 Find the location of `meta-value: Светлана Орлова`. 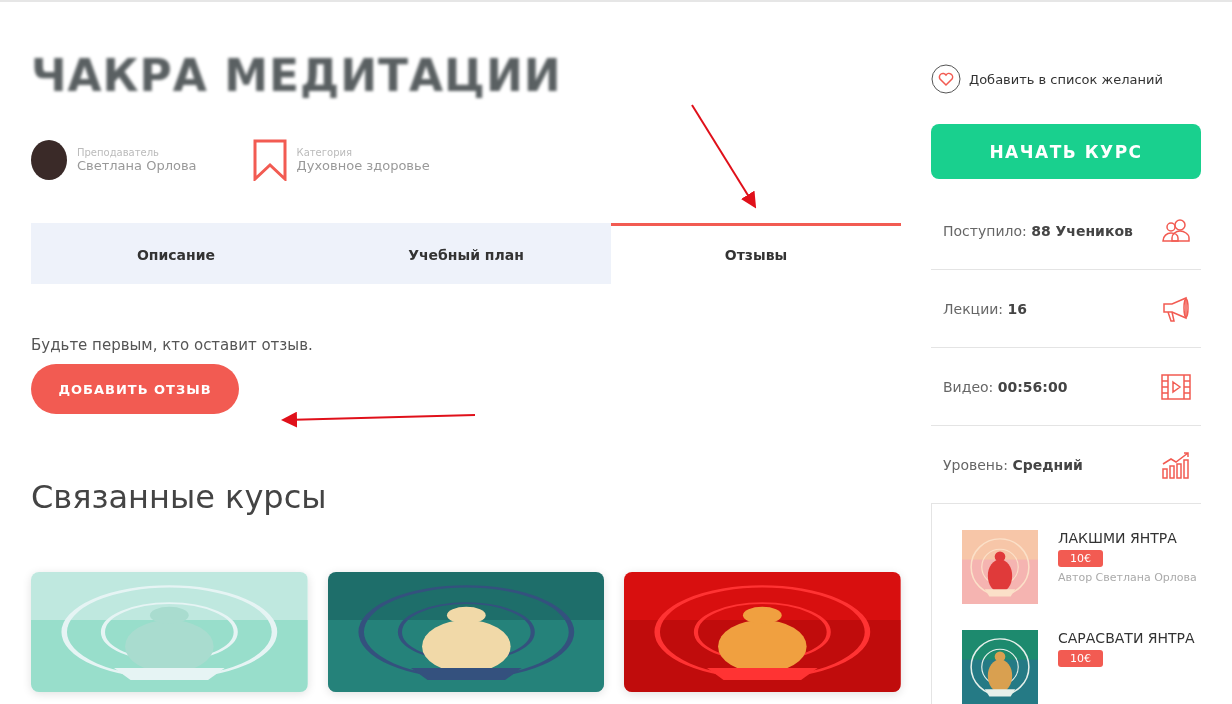

meta-value: Светлана Орлова is located at coordinates (137, 165).